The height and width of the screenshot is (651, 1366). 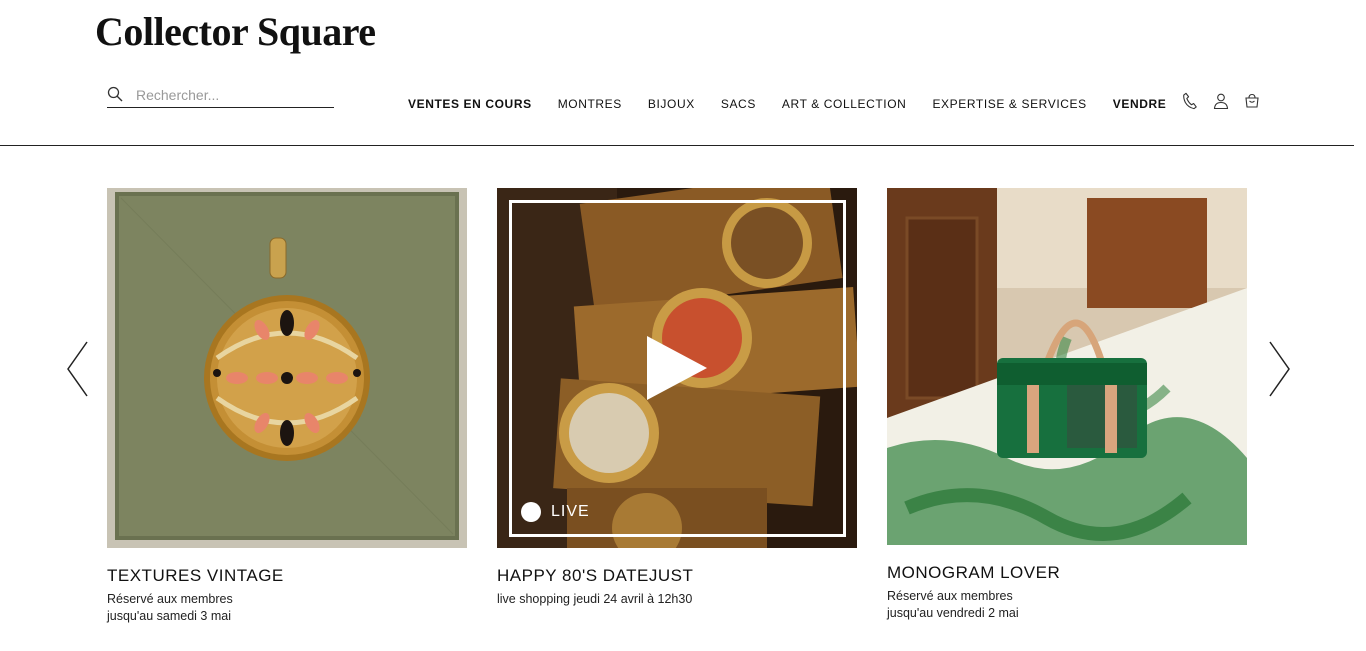 I want to click on user-icon, so click(x=1221, y=101).